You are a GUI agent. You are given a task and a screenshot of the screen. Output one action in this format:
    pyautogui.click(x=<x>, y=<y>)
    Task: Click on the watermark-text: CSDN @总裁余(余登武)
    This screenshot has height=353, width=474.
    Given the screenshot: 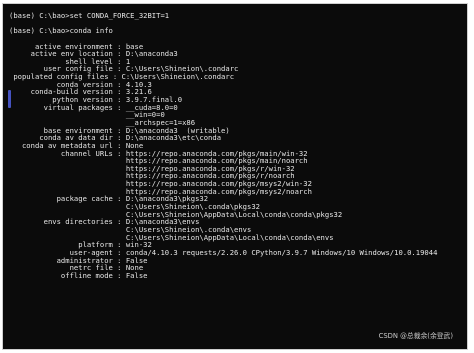 What is the action you would take?
    pyautogui.click(x=415, y=336)
    